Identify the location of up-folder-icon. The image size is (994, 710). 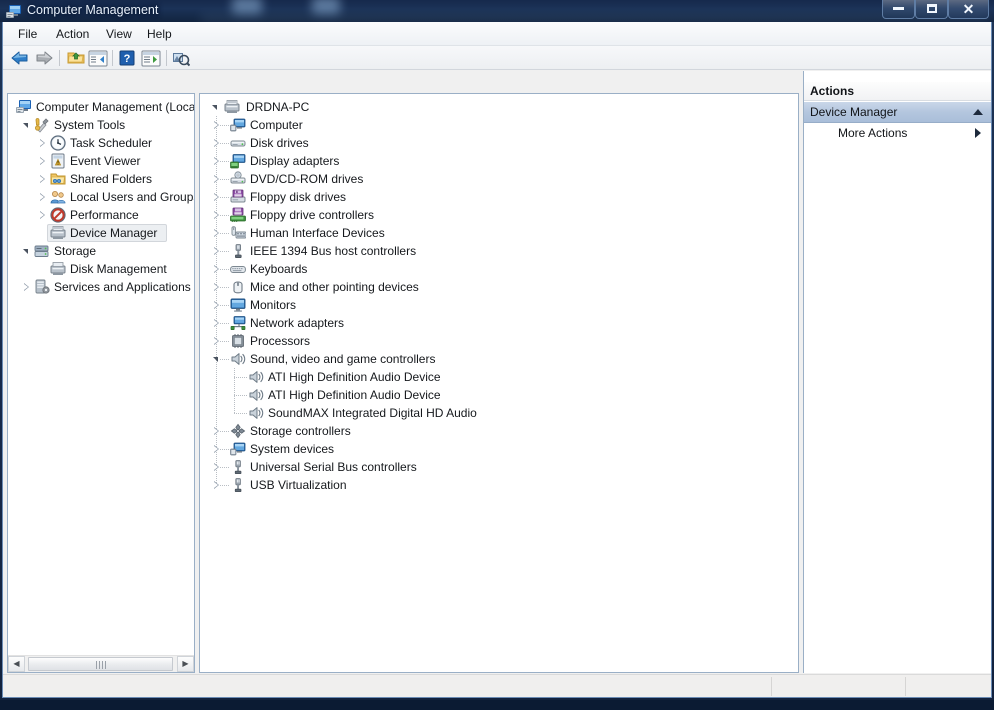
(76, 58).